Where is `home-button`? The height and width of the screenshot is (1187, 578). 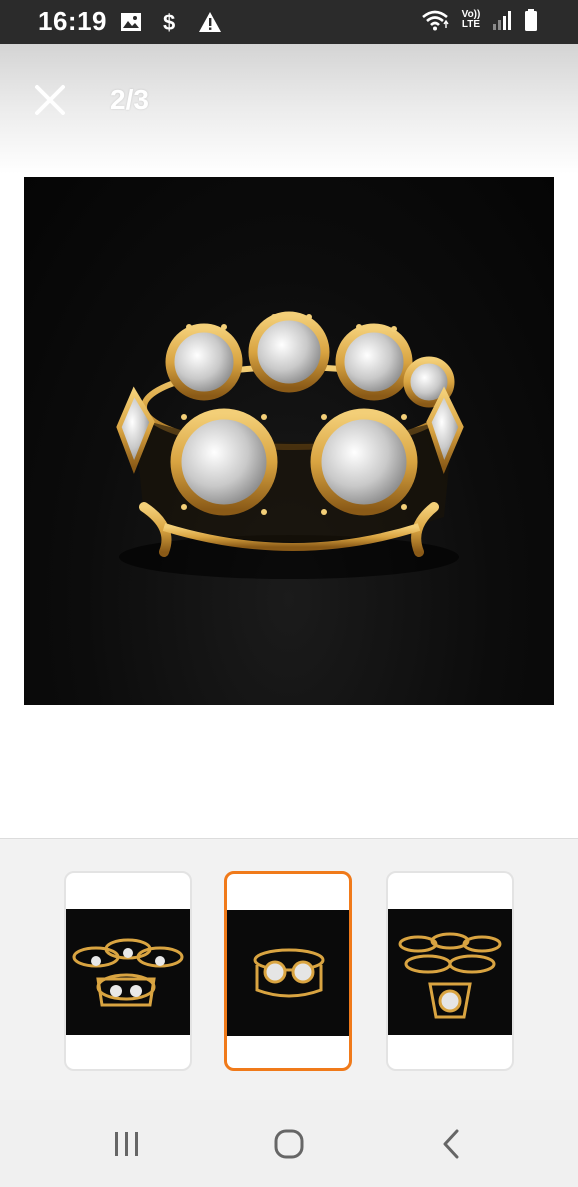 home-button is located at coordinates (289, 1144).